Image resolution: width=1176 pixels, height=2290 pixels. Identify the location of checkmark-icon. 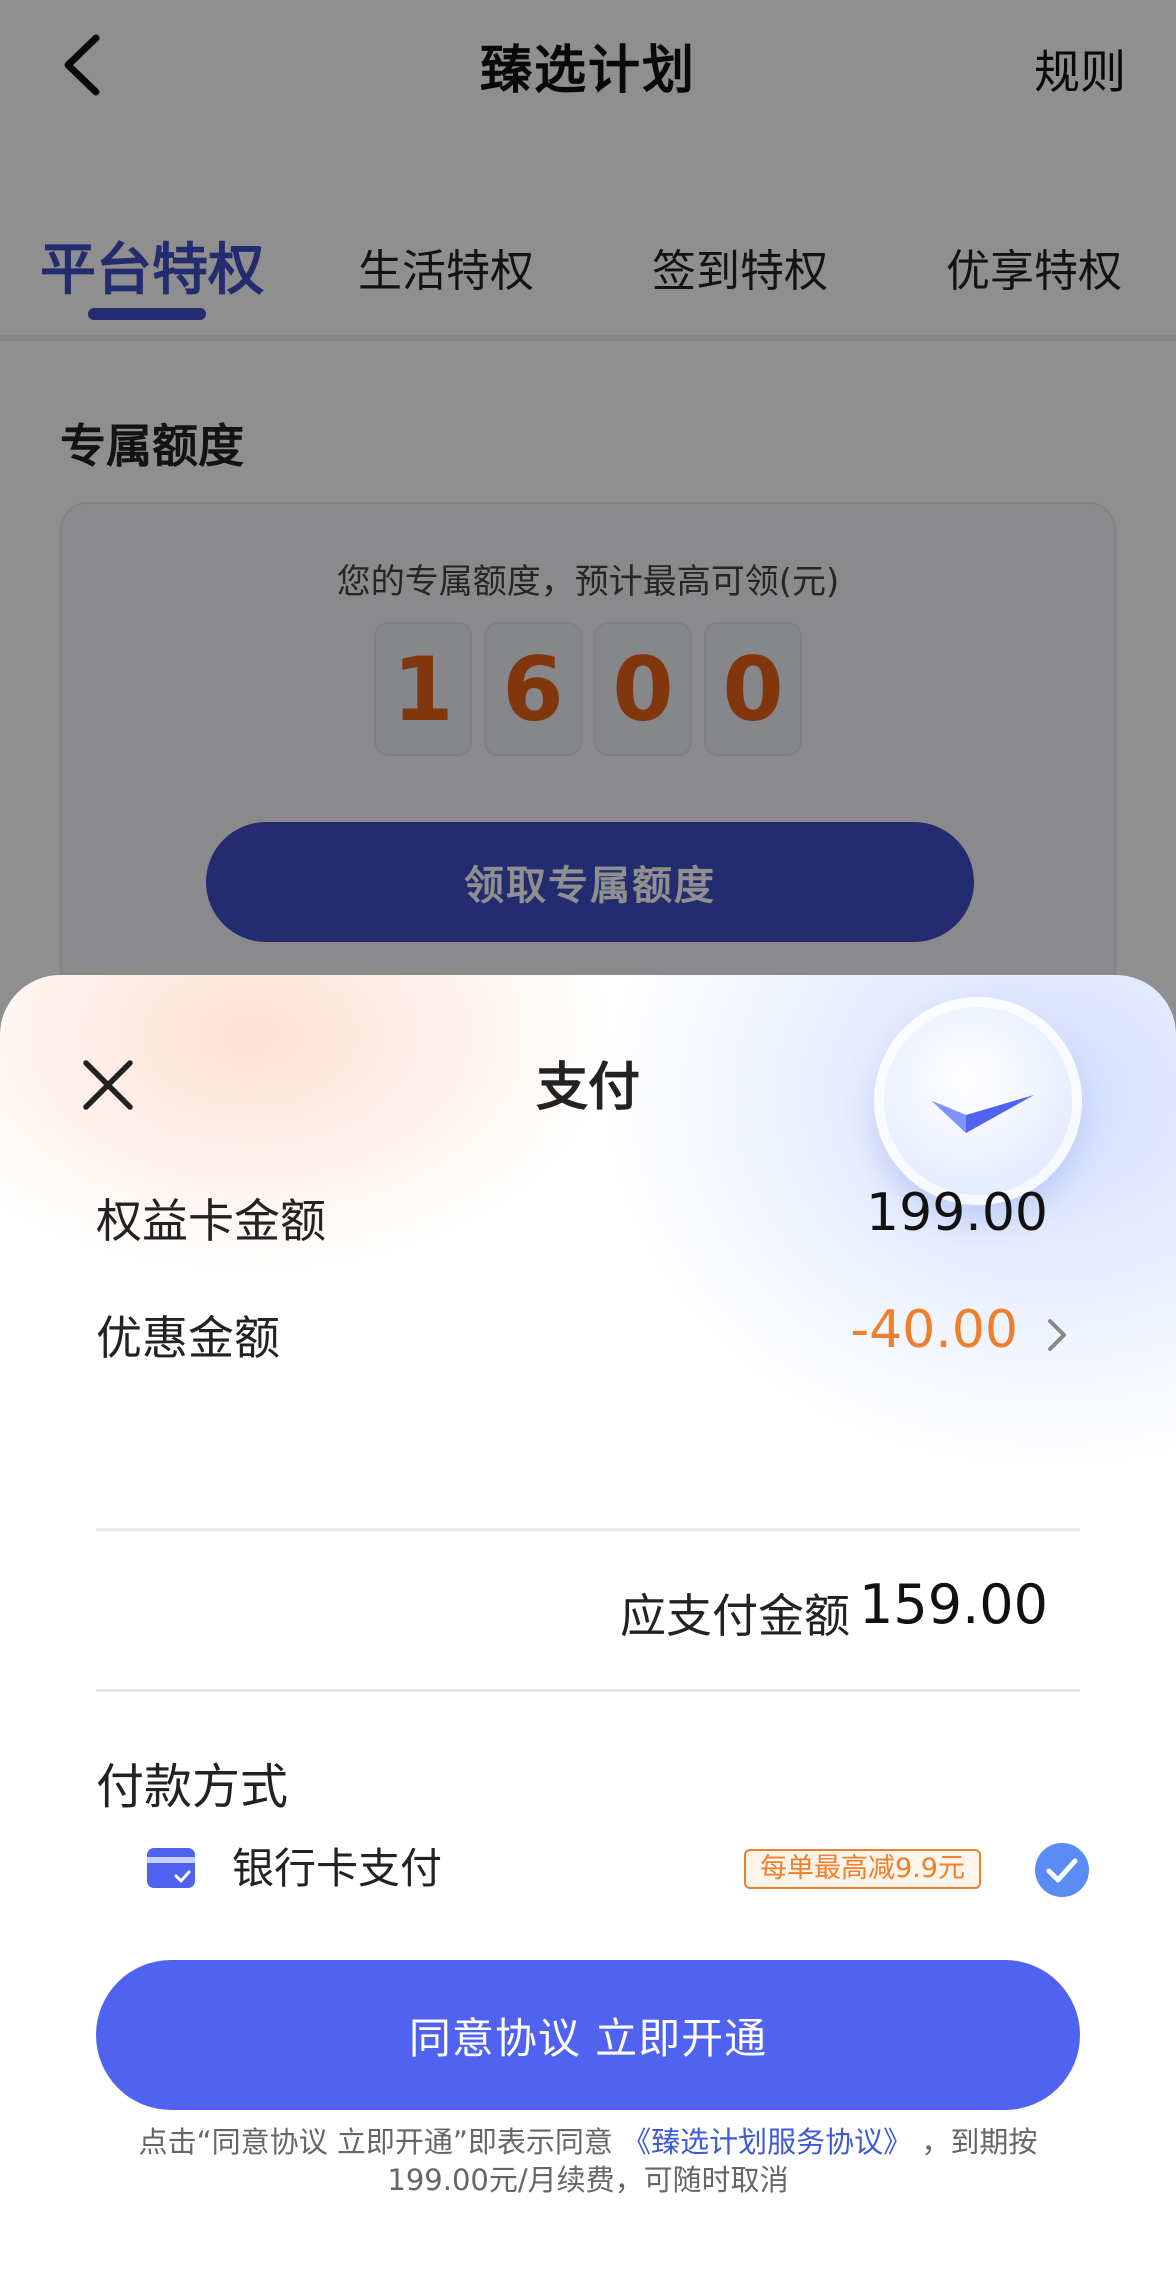
(983, 1114).